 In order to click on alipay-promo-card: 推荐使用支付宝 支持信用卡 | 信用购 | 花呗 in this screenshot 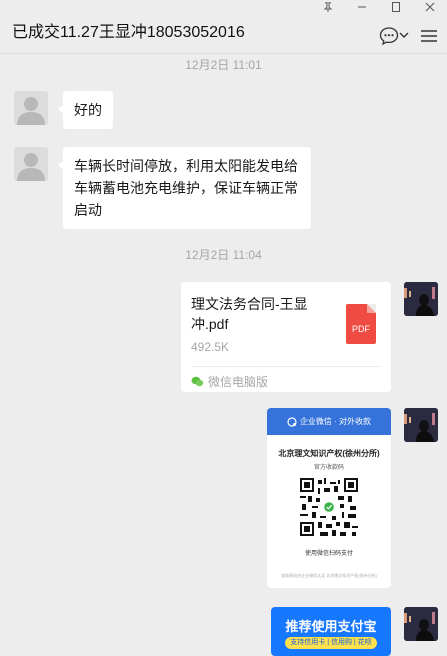, I will do `click(331, 631)`.